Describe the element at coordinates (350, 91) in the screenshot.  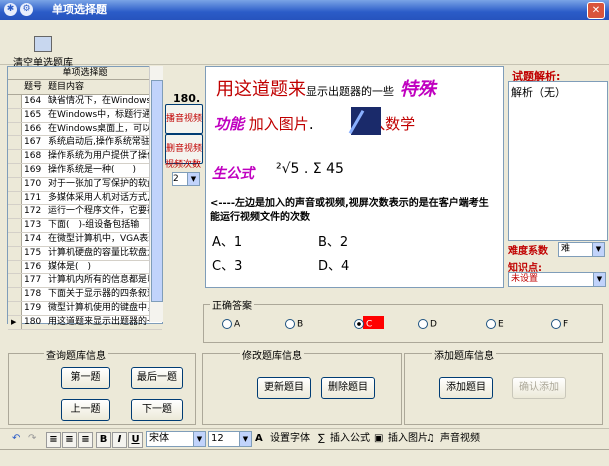
I see `preview-title-small: 显示出题器的一些` at that location.